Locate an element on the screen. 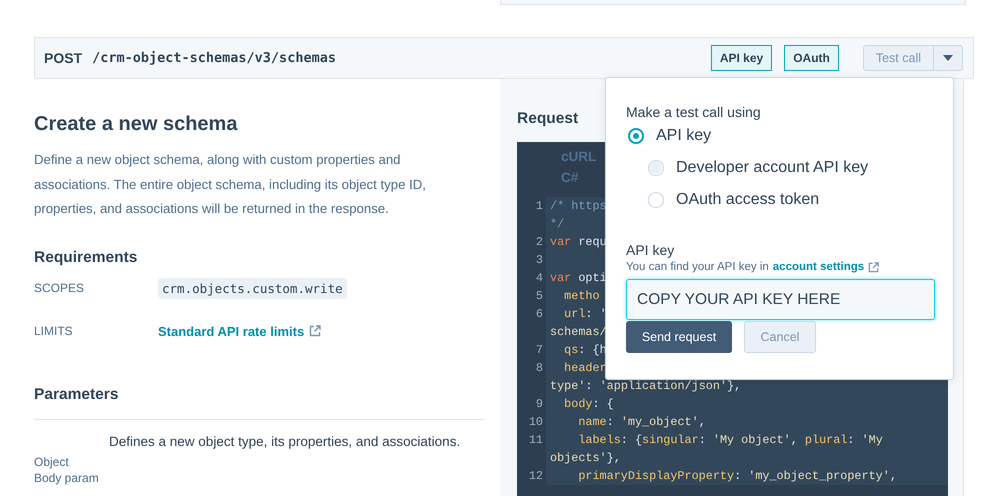  line-number: 10 is located at coordinates (535, 422).